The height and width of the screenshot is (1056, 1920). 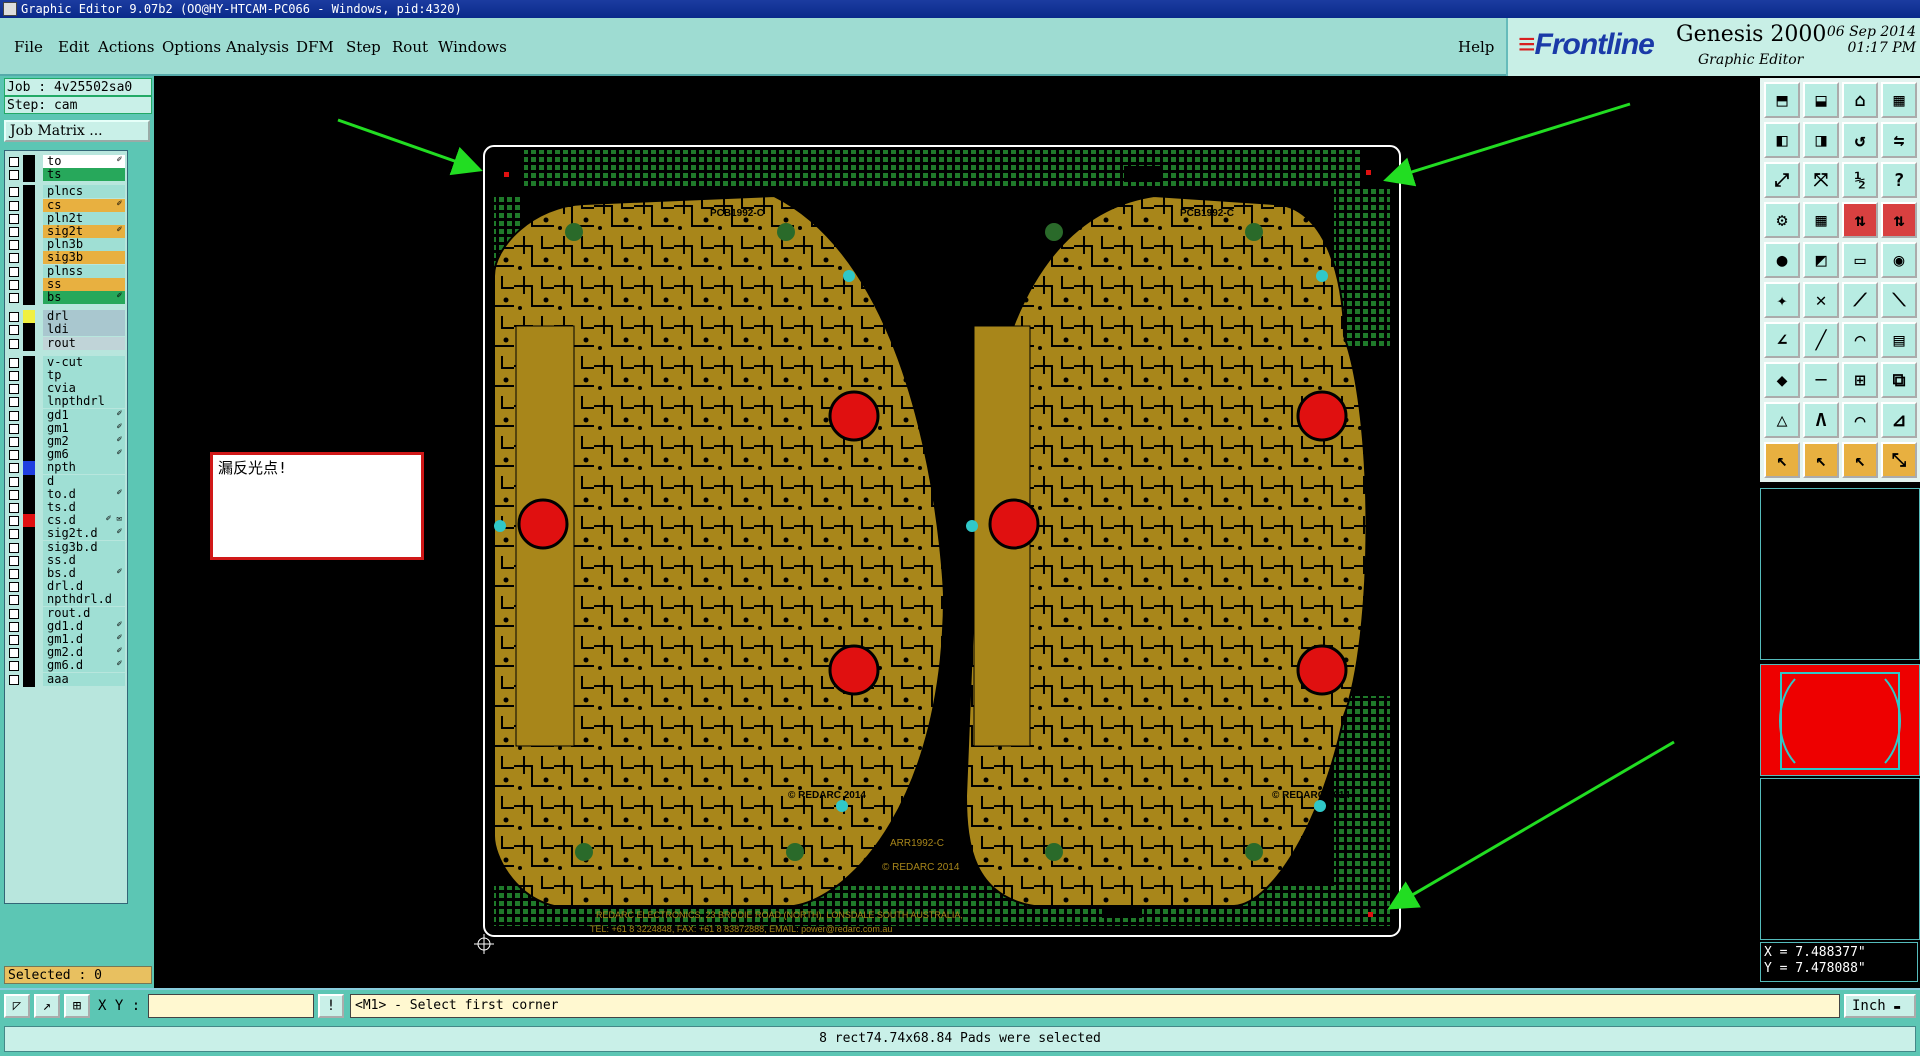 I want to click on layer-name: plnss, so click(x=84, y=271).